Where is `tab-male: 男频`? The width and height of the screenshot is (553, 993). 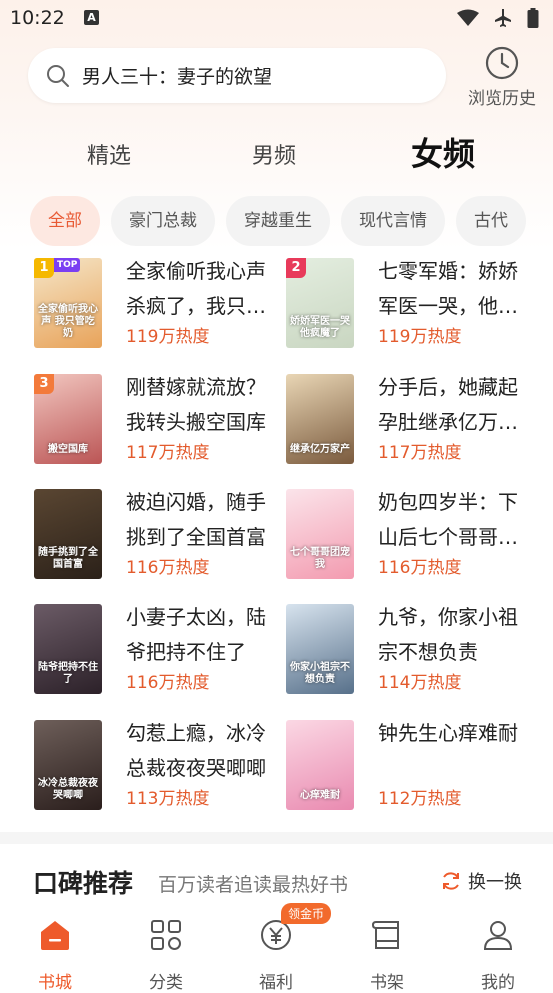 tab-male: 男频 is located at coordinates (274, 154).